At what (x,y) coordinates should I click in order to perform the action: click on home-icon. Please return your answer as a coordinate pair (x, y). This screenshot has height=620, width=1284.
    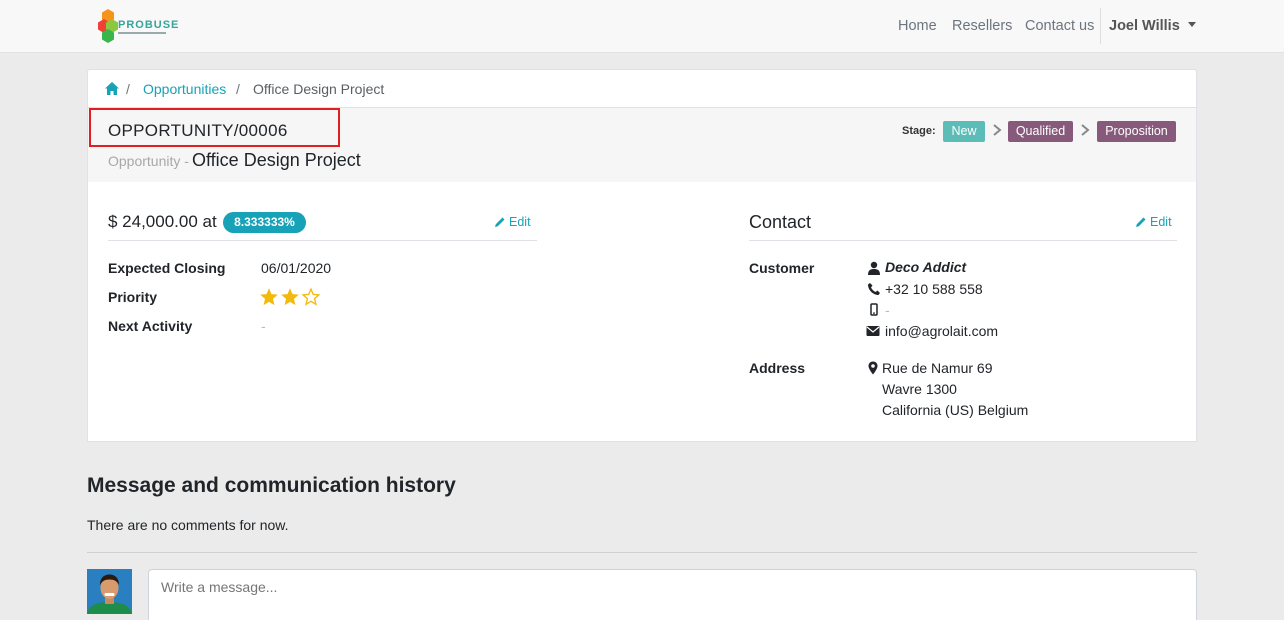
    Looking at the image, I should click on (112, 88).